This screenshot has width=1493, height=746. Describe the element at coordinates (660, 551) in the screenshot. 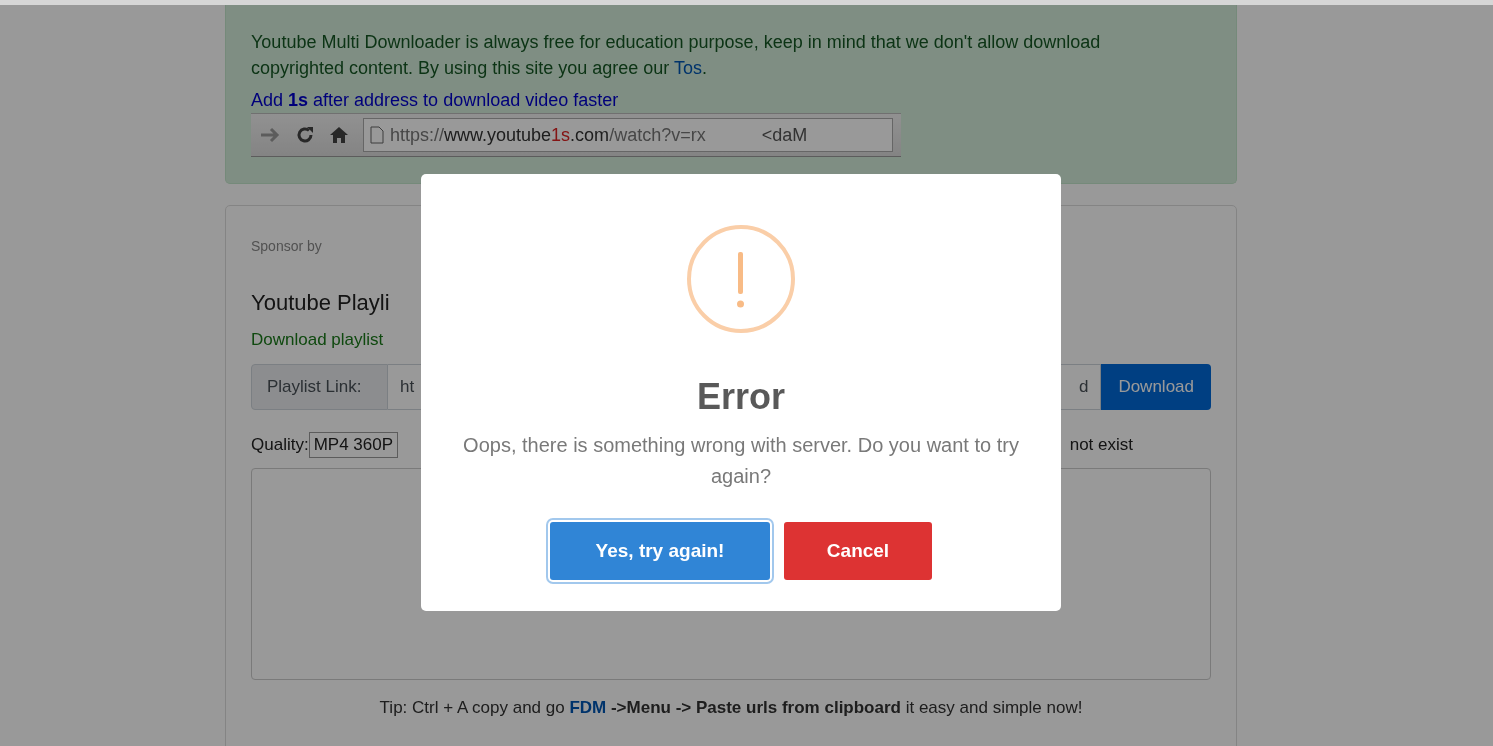

I see `confirm-button: Yes, try again!` at that location.